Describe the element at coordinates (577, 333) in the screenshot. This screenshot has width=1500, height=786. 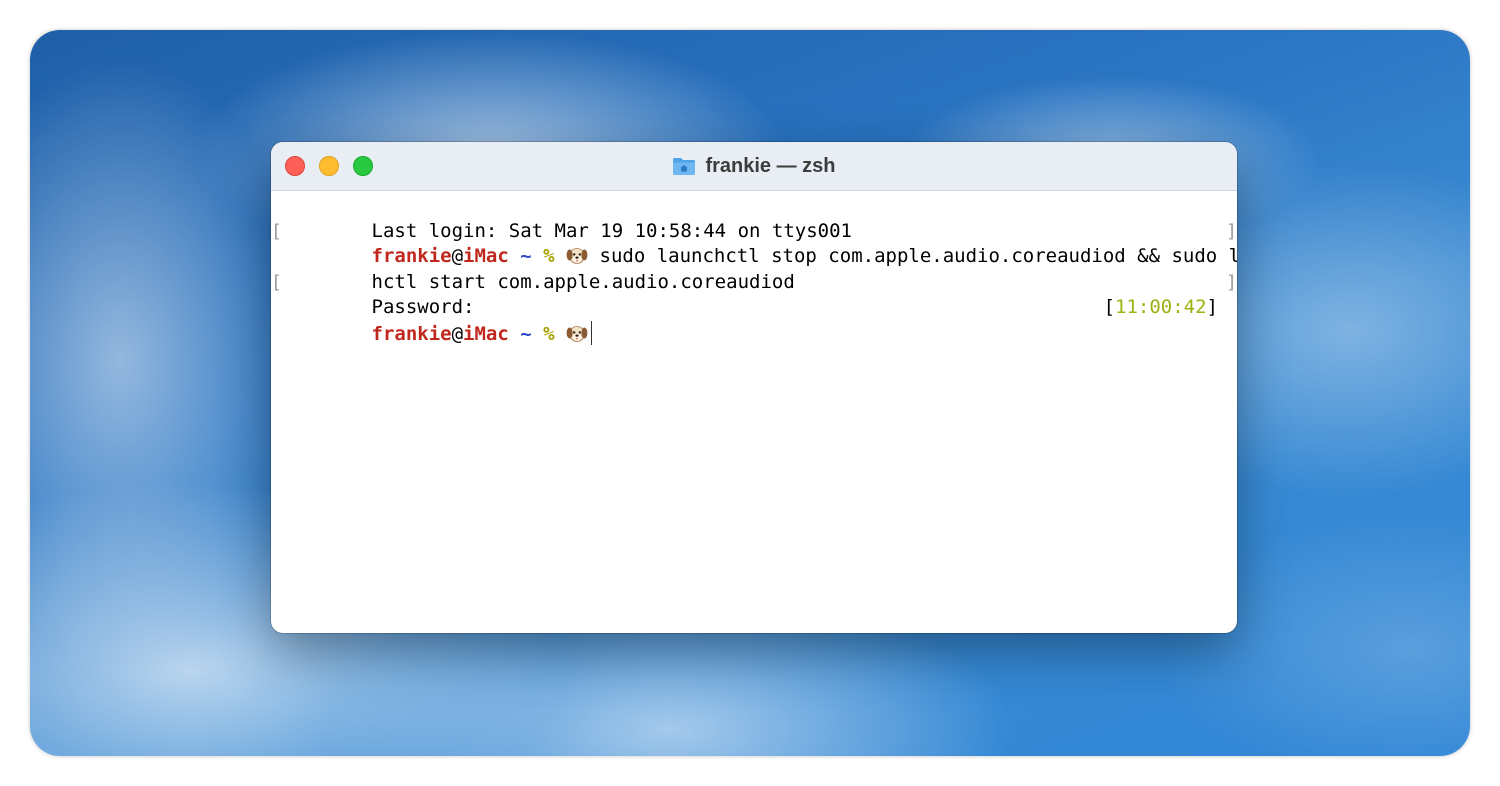
I see `dog-face-icon` at that location.